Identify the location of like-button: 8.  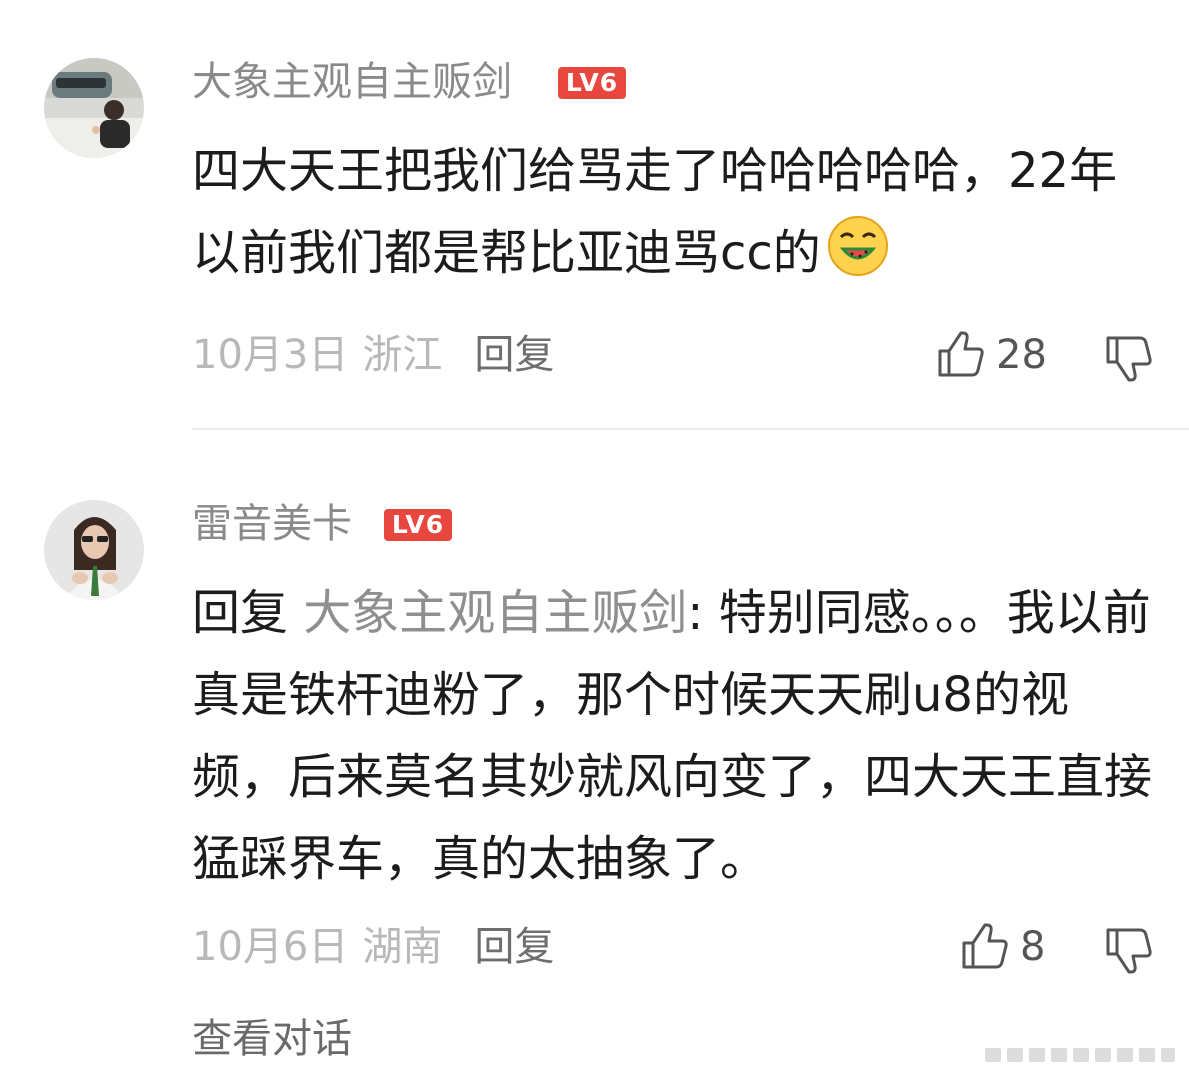
(1002, 947).